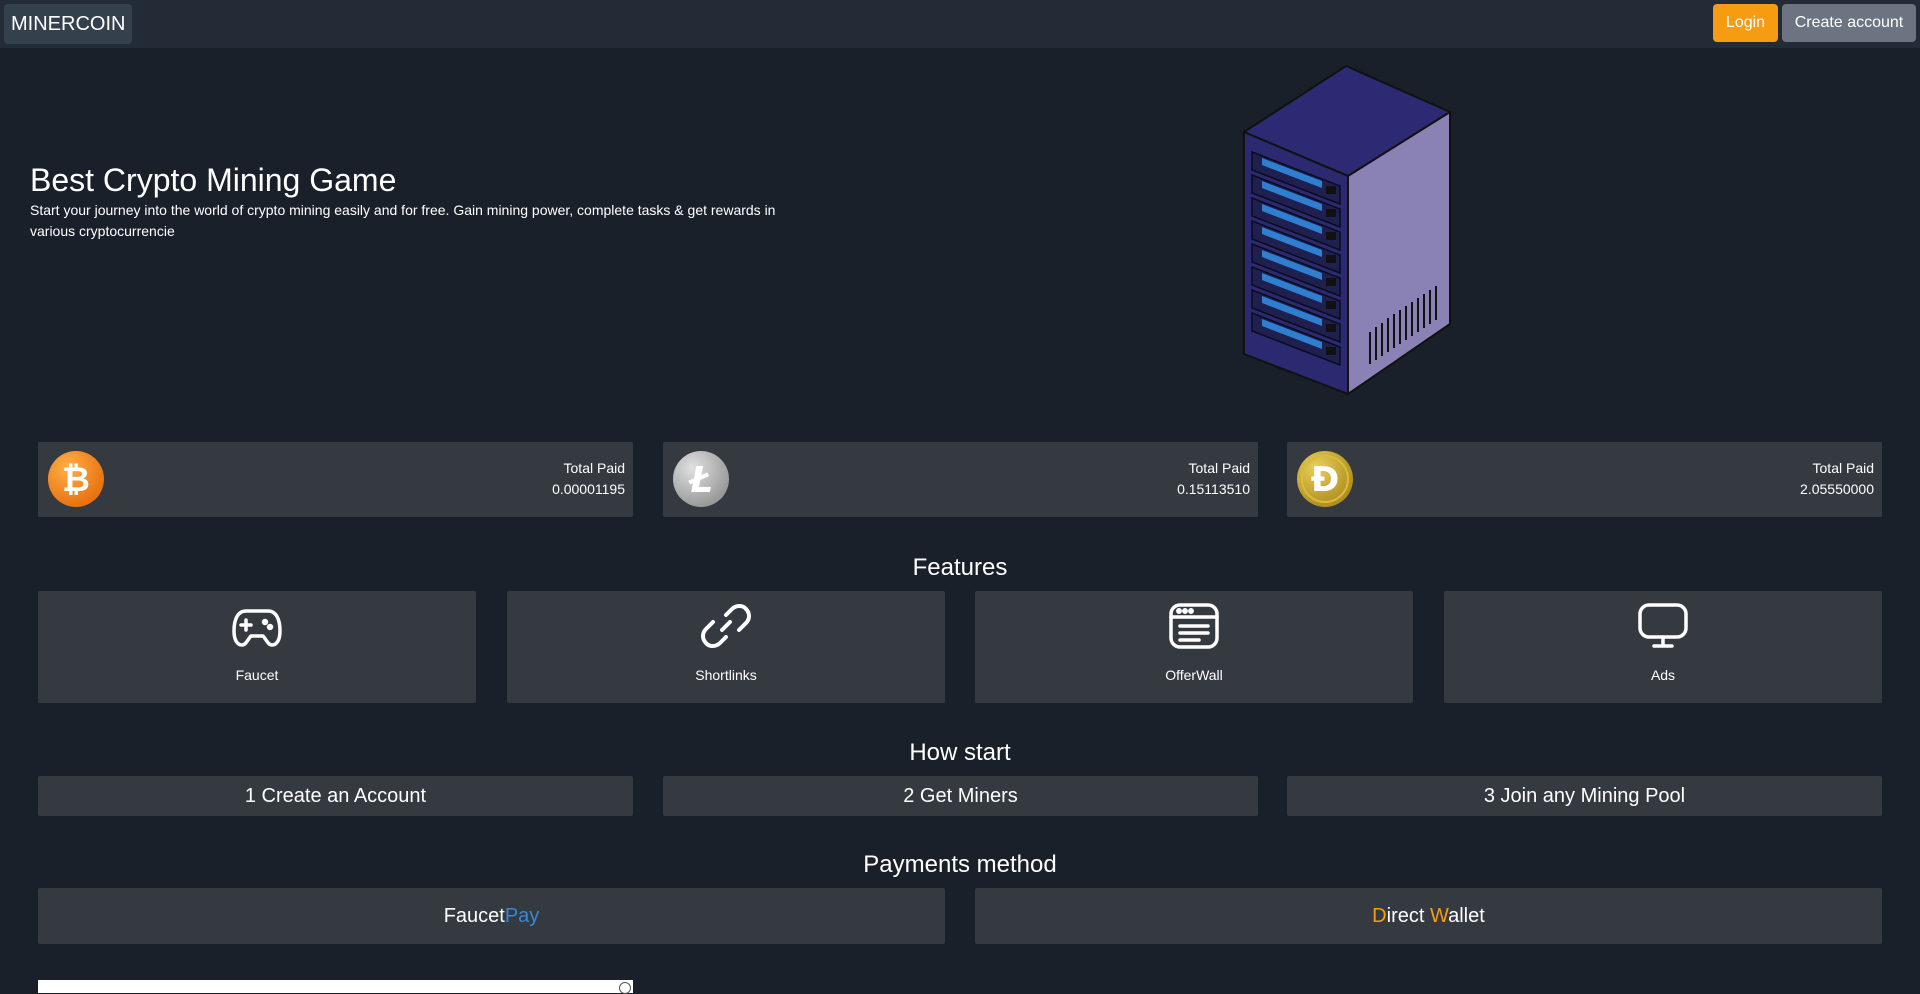 This screenshot has width=1920, height=994. What do you see at coordinates (1663, 625) in the screenshot?
I see `monitor-icon` at bounding box center [1663, 625].